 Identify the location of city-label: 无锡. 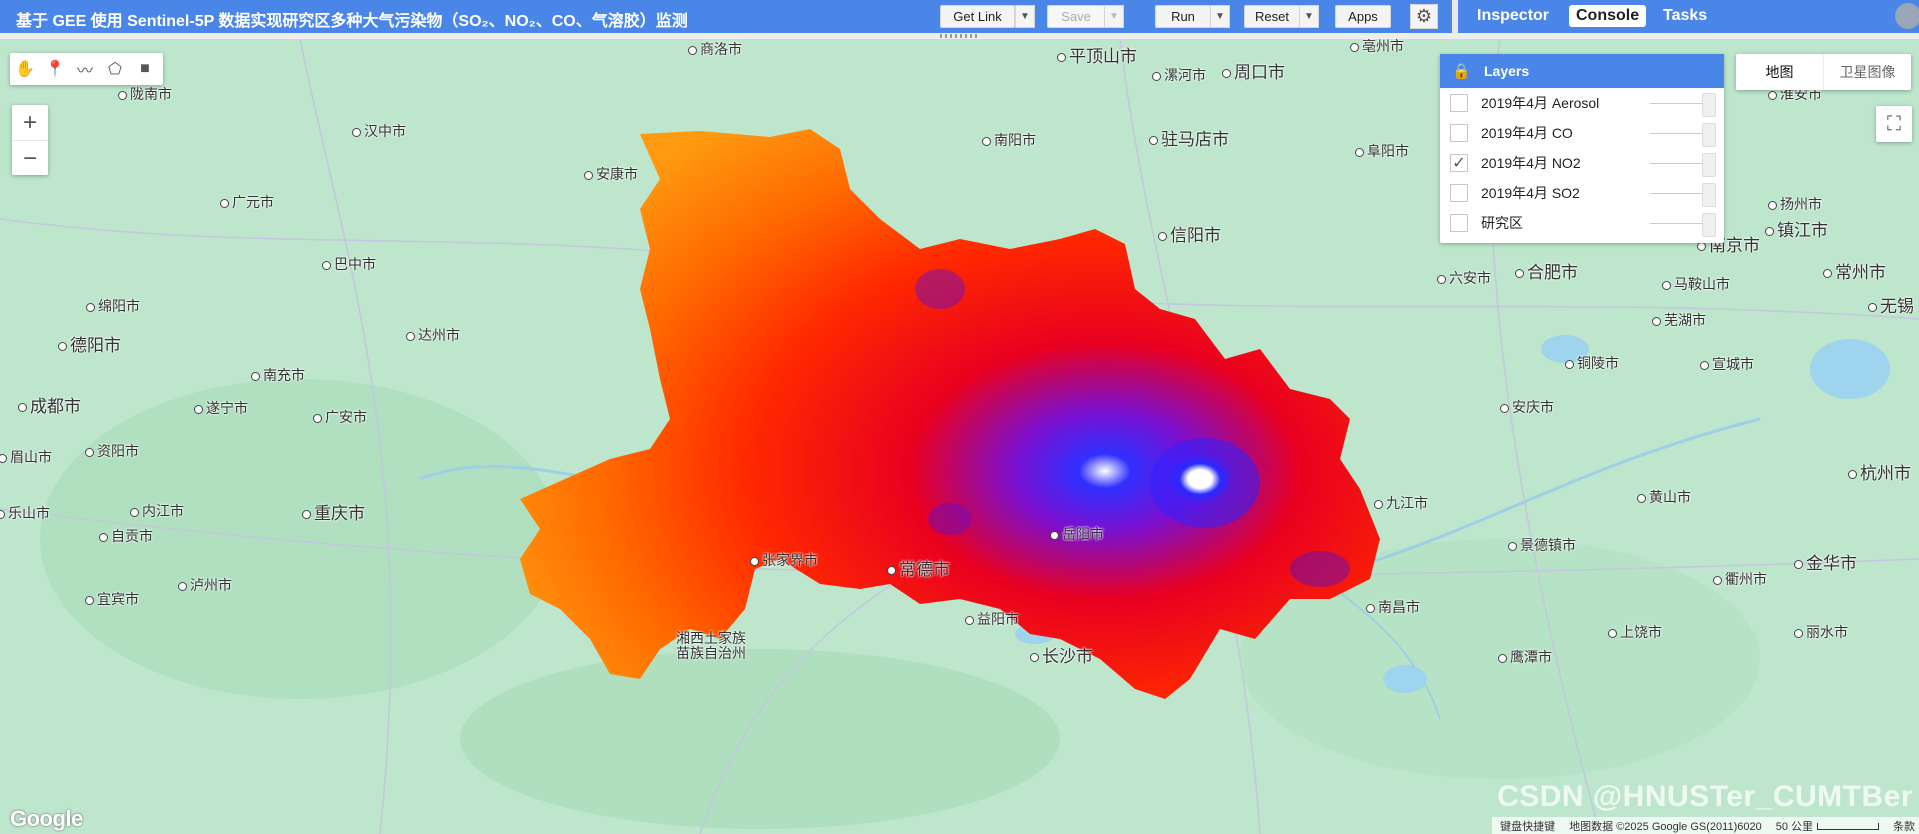
(1891, 304).